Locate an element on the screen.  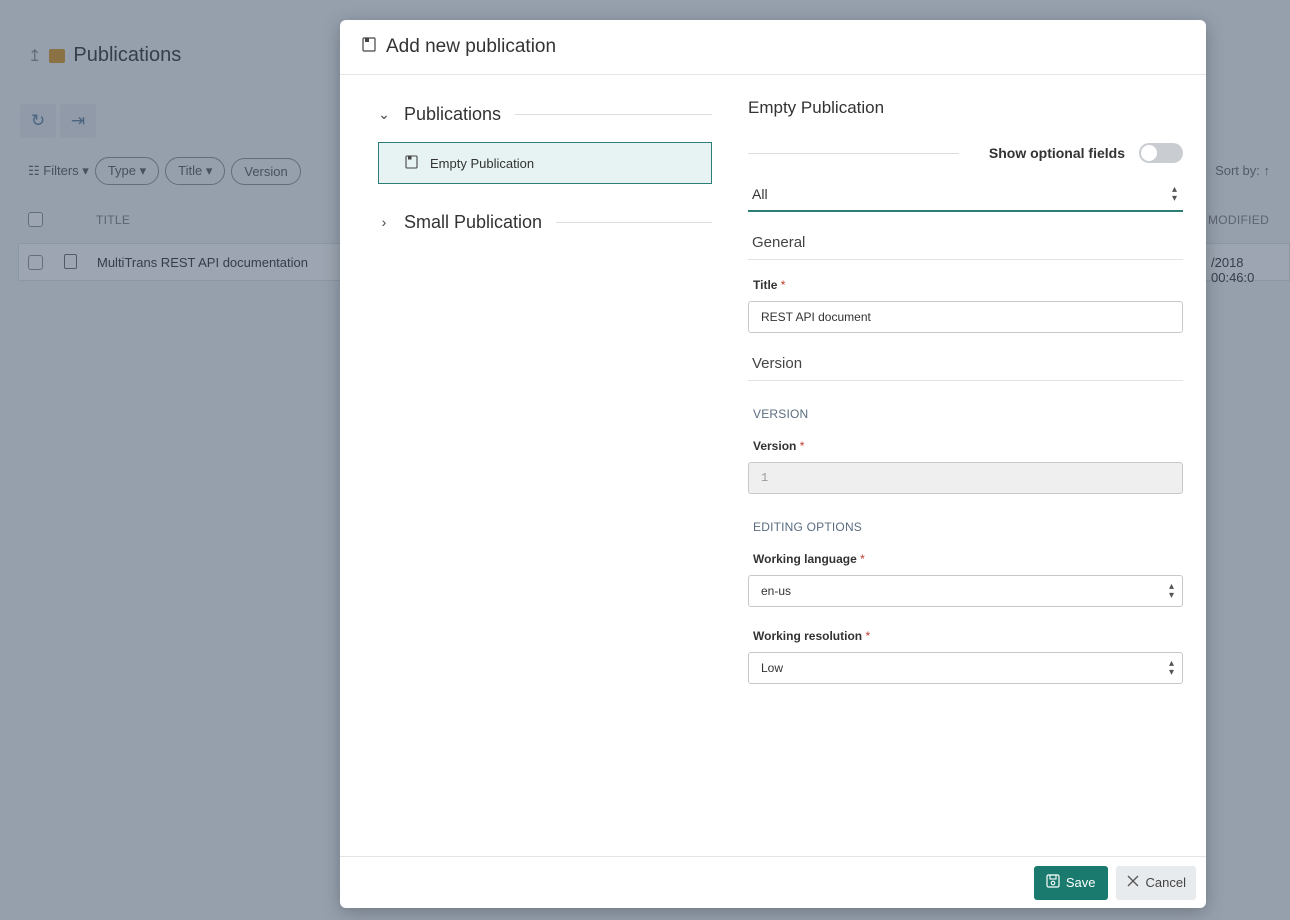
save-icon is located at coordinates (1053, 882).